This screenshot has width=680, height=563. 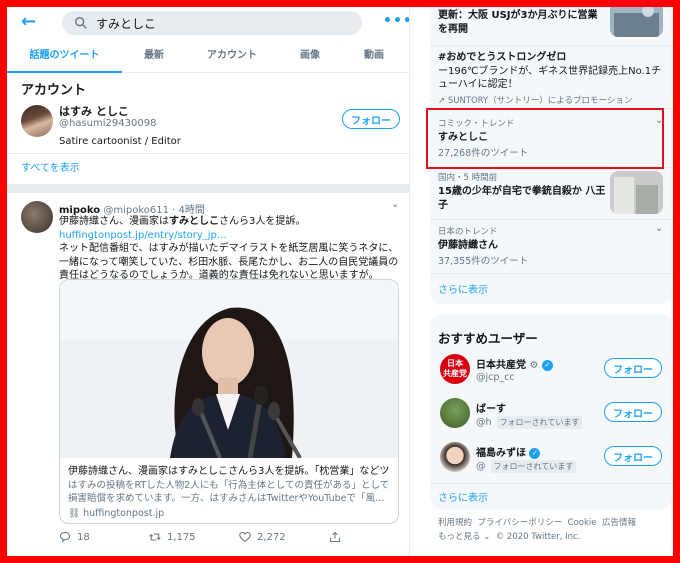 I want to click on footer-more-link: もっと見る ⌄, so click(x=464, y=537).